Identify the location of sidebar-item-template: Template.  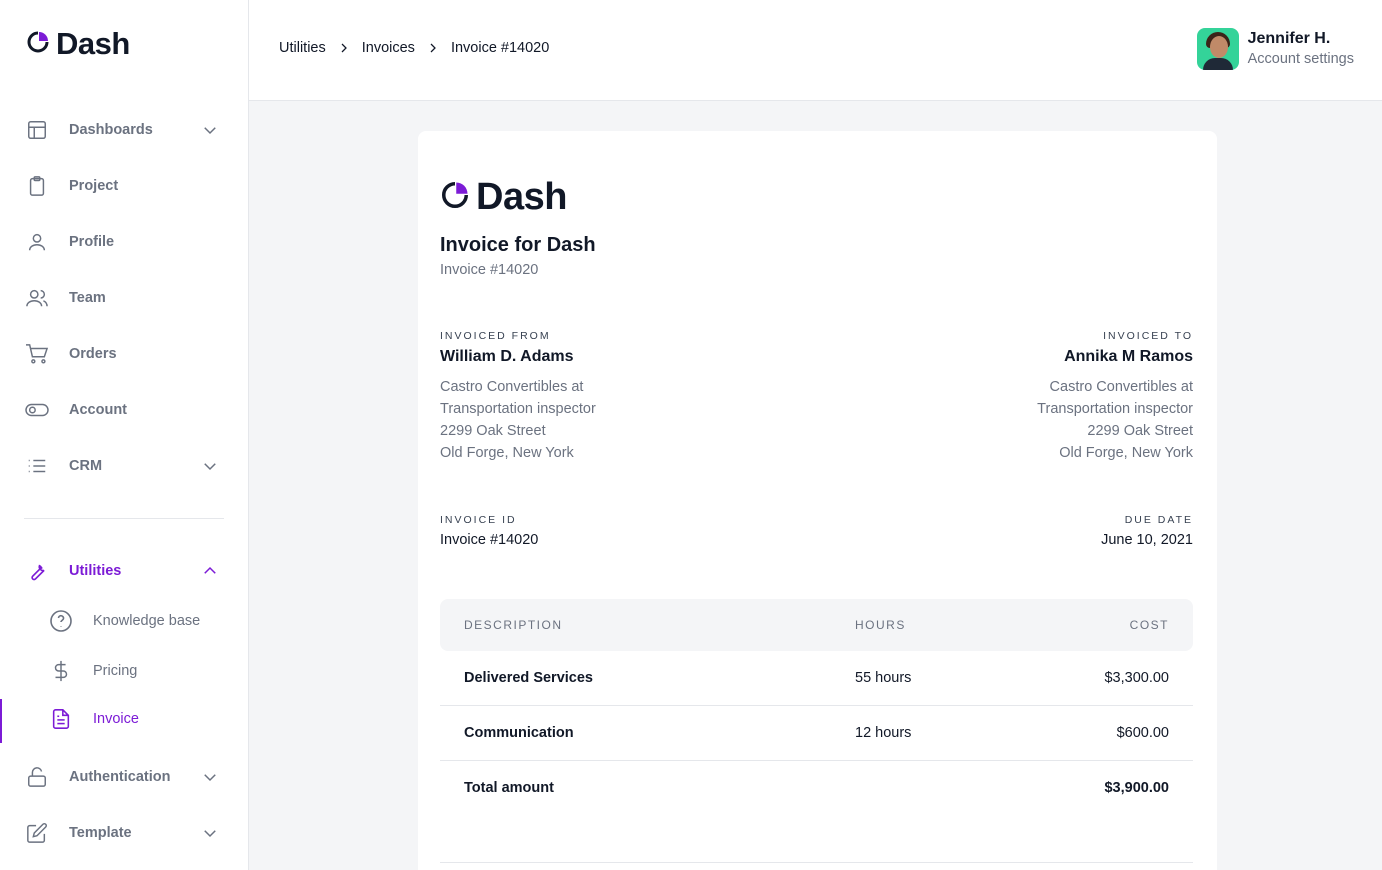
(124, 833).